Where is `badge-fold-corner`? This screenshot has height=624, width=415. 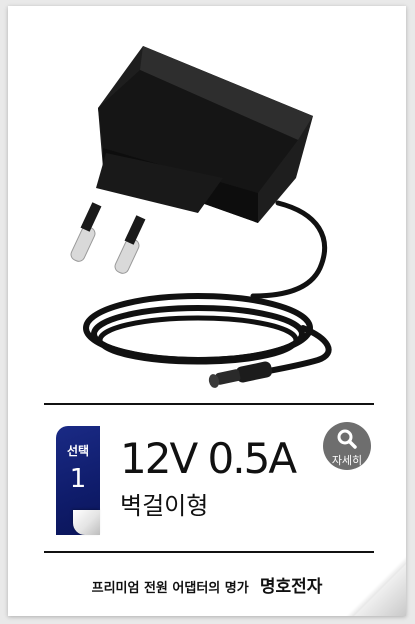 badge-fold-corner is located at coordinates (86, 522).